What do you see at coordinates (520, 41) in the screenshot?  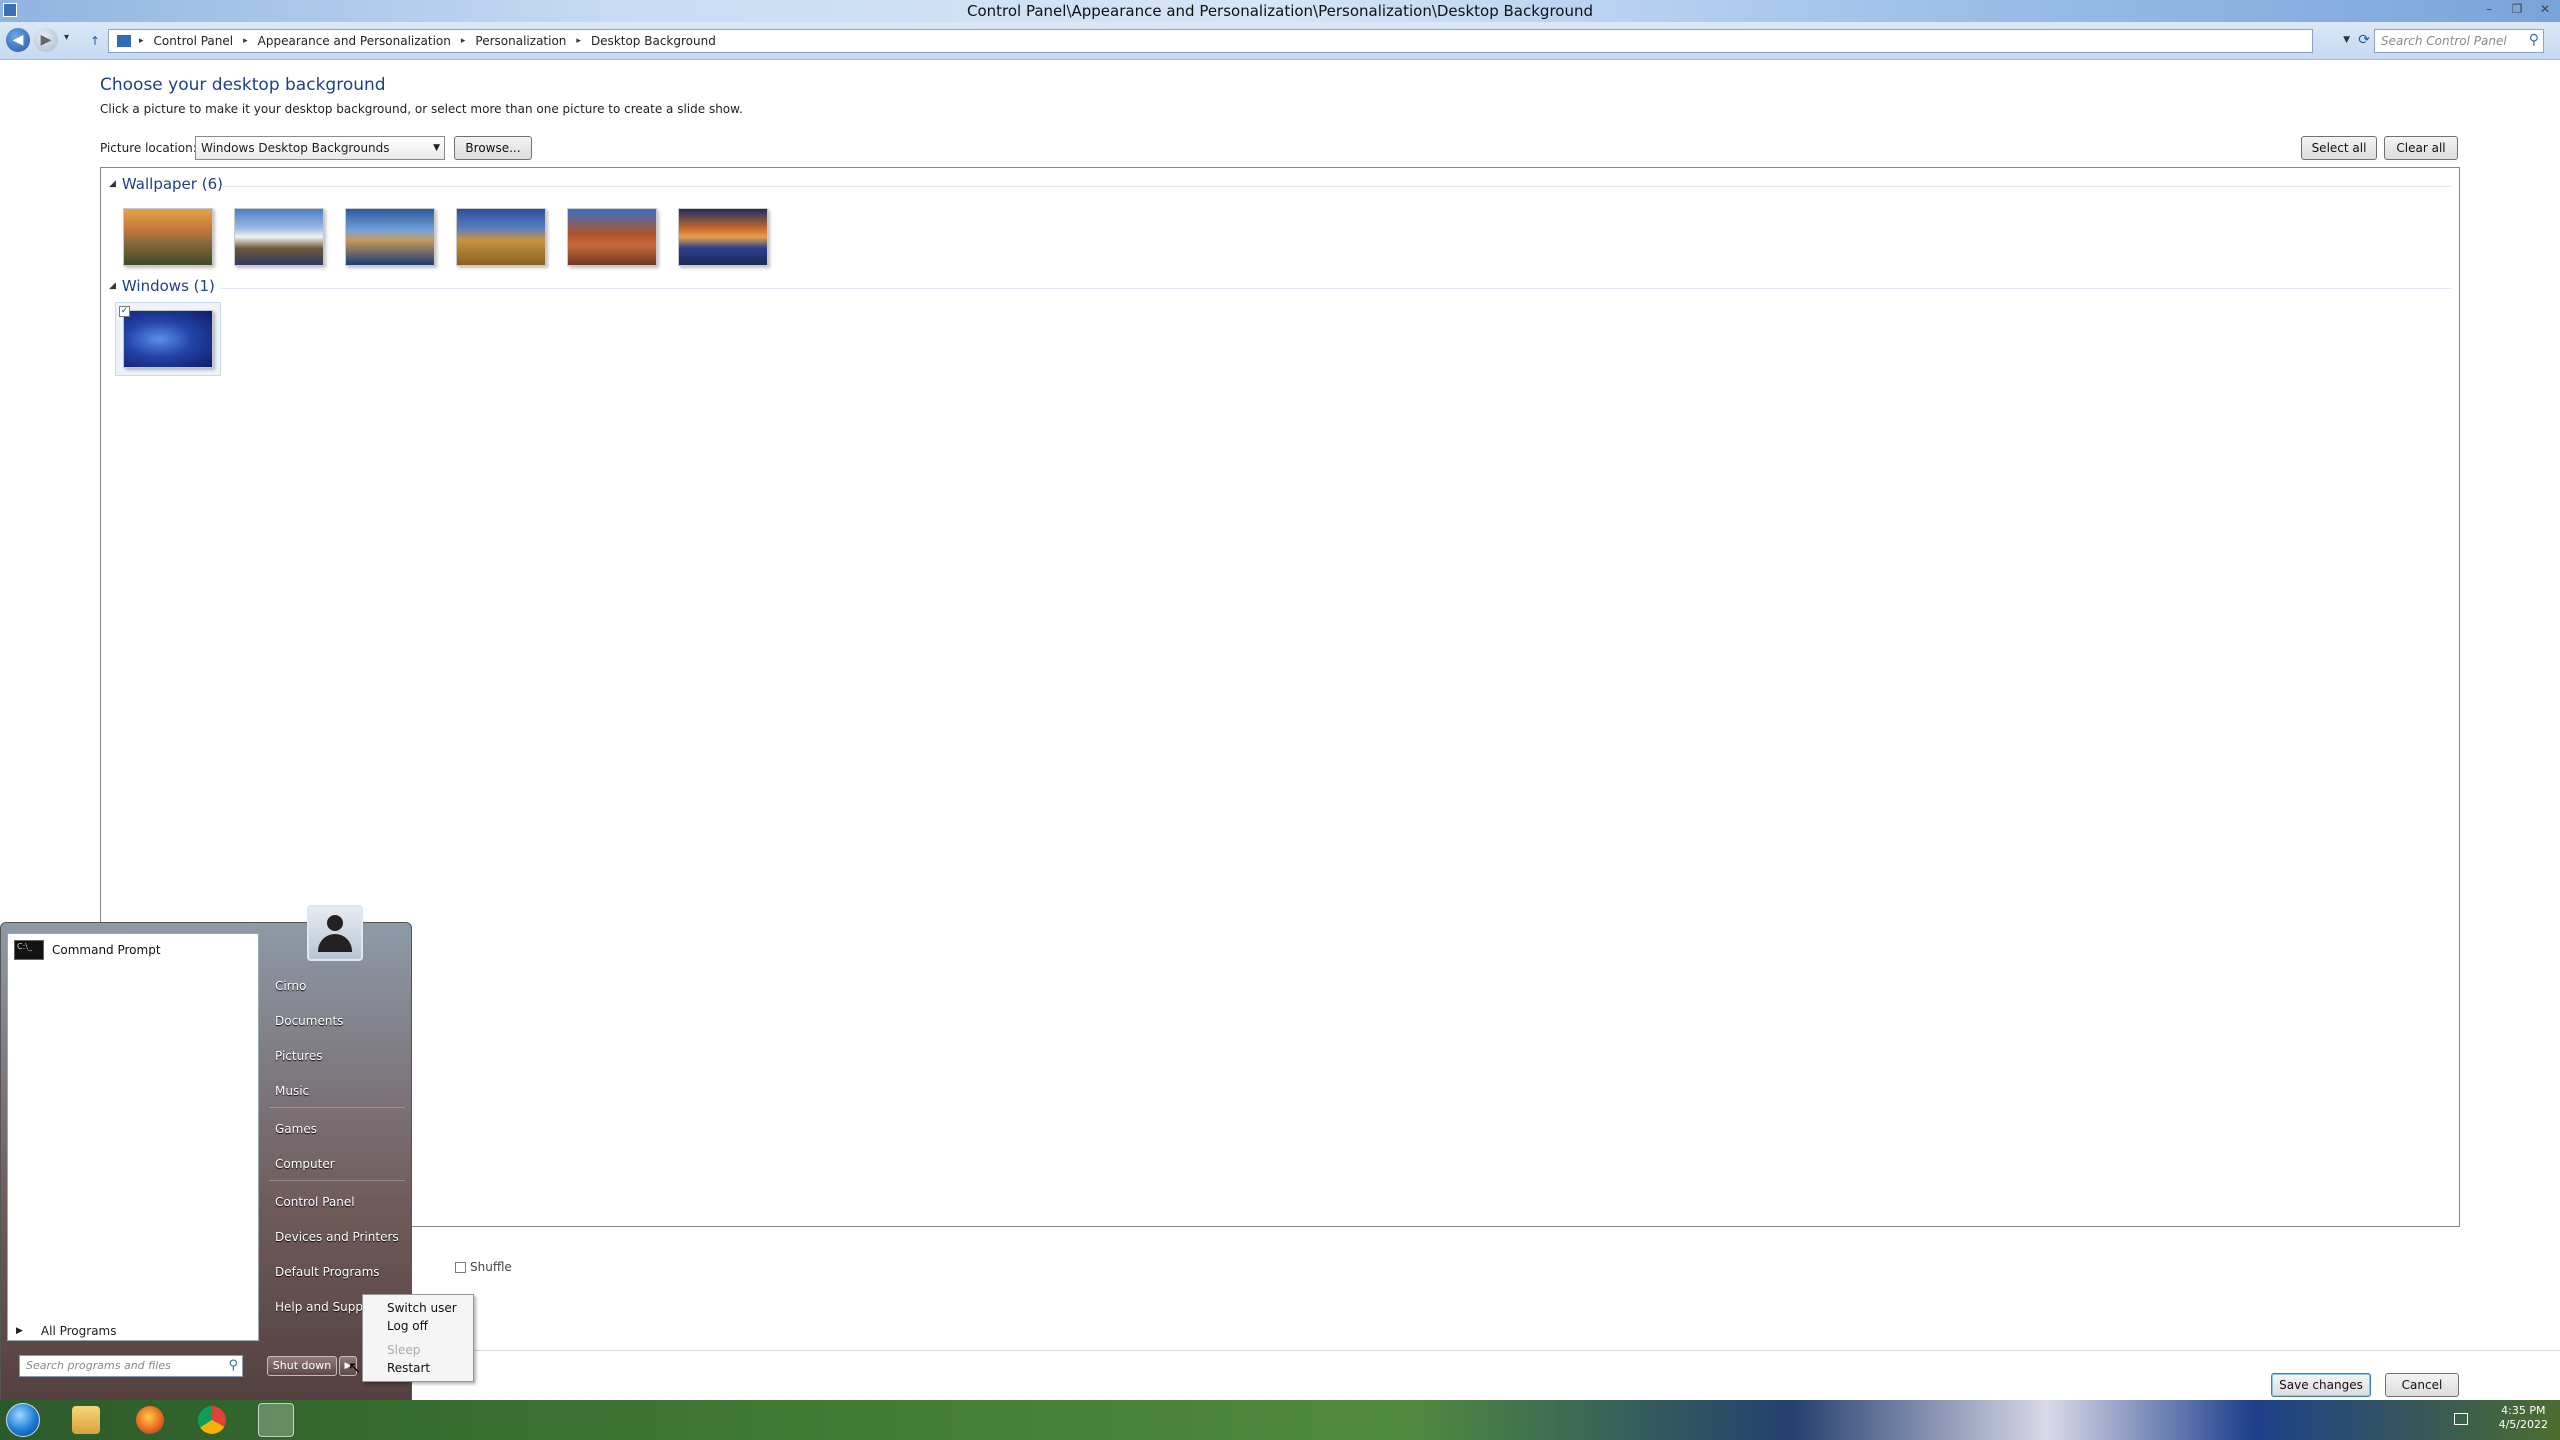 I see `breadcrumb-personalization: Personalization` at bounding box center [520, 41].